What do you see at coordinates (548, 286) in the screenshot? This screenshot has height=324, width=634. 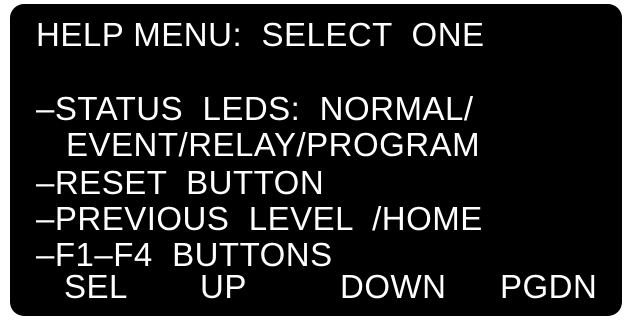 I see `softkey-pgdn: PGDN` at bounding box center [548, 286].